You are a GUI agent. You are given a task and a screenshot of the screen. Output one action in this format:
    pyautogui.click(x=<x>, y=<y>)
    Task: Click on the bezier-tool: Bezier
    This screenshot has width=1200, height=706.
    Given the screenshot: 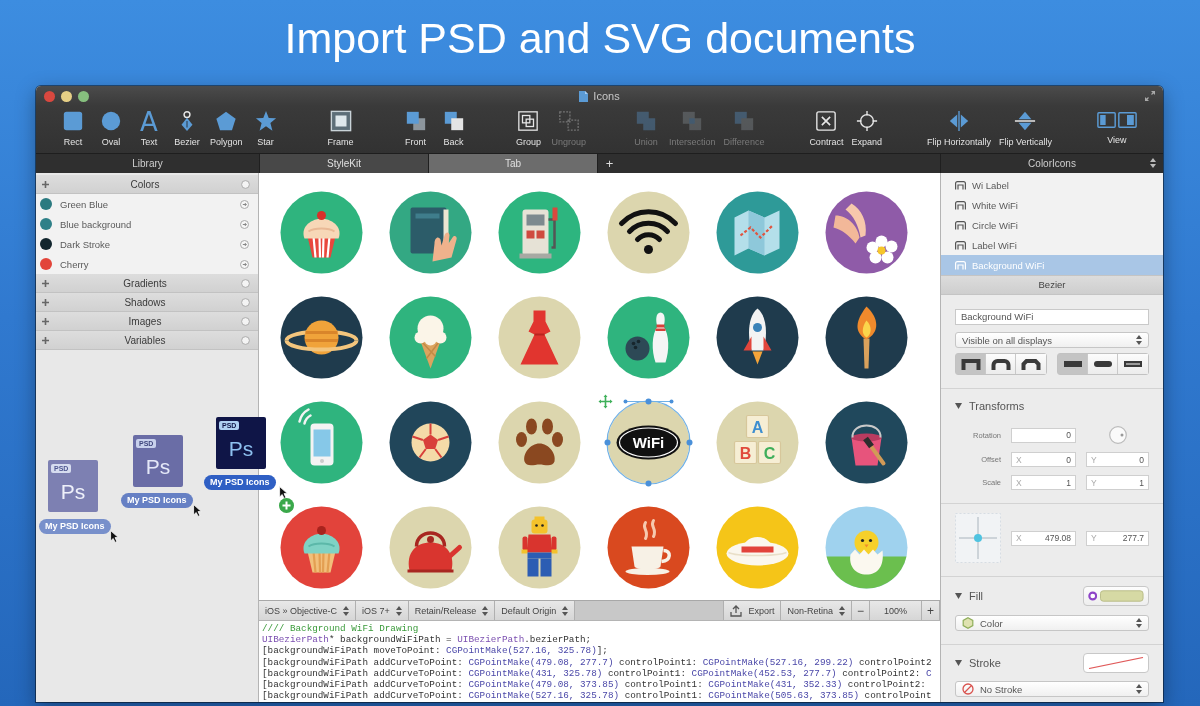 What is the action you would take?
    pyautogui.click(x=187, y=129)
    